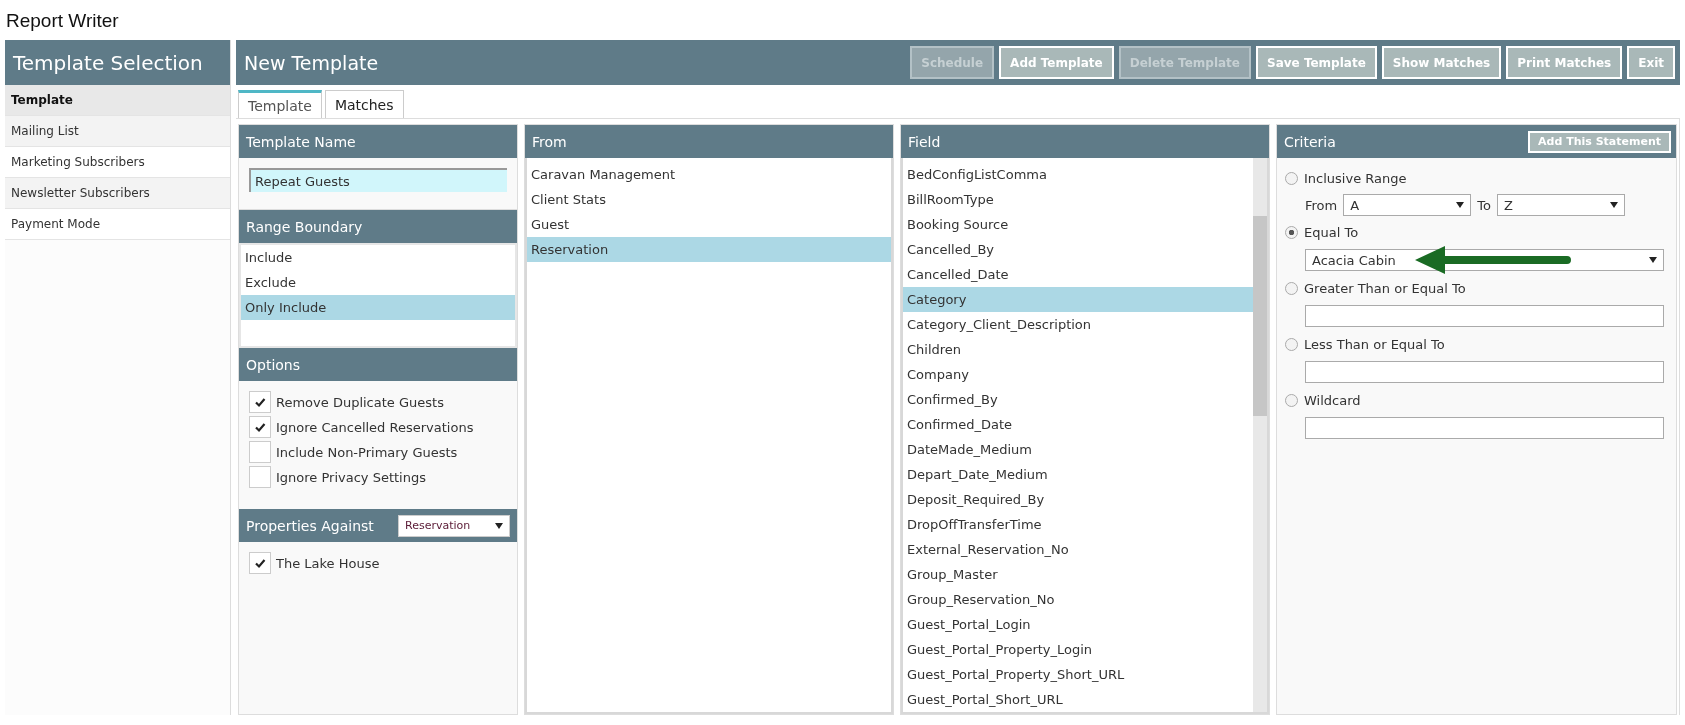  What do you see at coordinates (367, 452) in the screenshot?
I see `checkbox-label: Include Non-Primary Guests` at bounding box center [367, 452].